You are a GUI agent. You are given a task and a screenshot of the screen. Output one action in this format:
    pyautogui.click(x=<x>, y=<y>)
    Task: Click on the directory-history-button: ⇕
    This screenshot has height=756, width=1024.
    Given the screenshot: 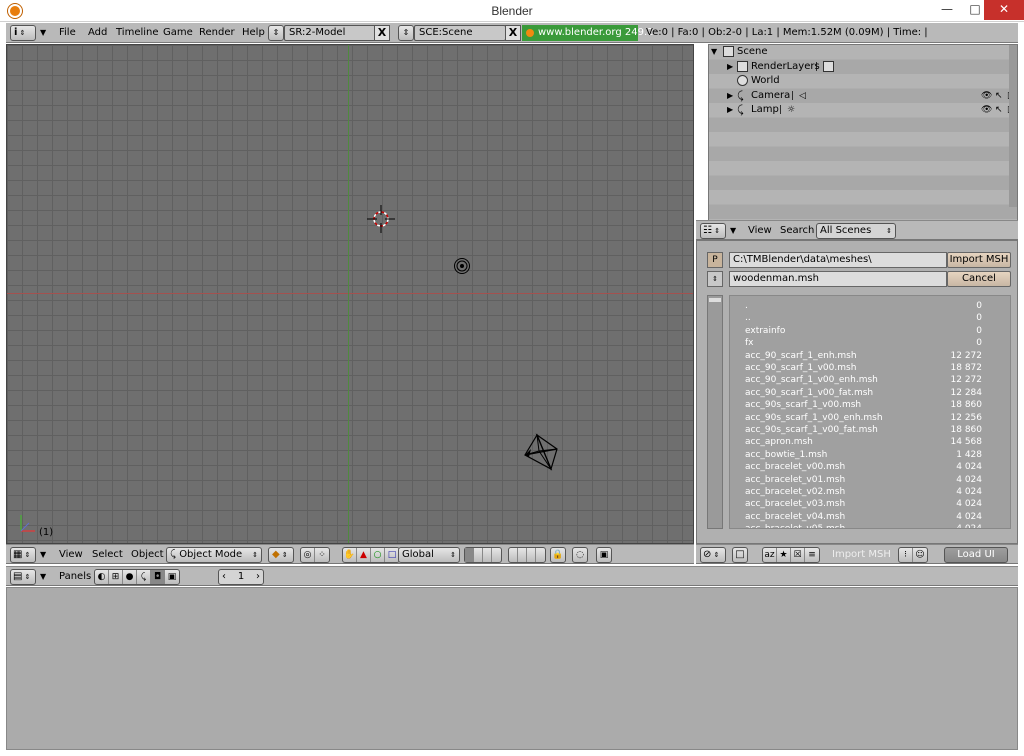 What is the action you would take?
    pyautogui.click(x=715, y=279)
    